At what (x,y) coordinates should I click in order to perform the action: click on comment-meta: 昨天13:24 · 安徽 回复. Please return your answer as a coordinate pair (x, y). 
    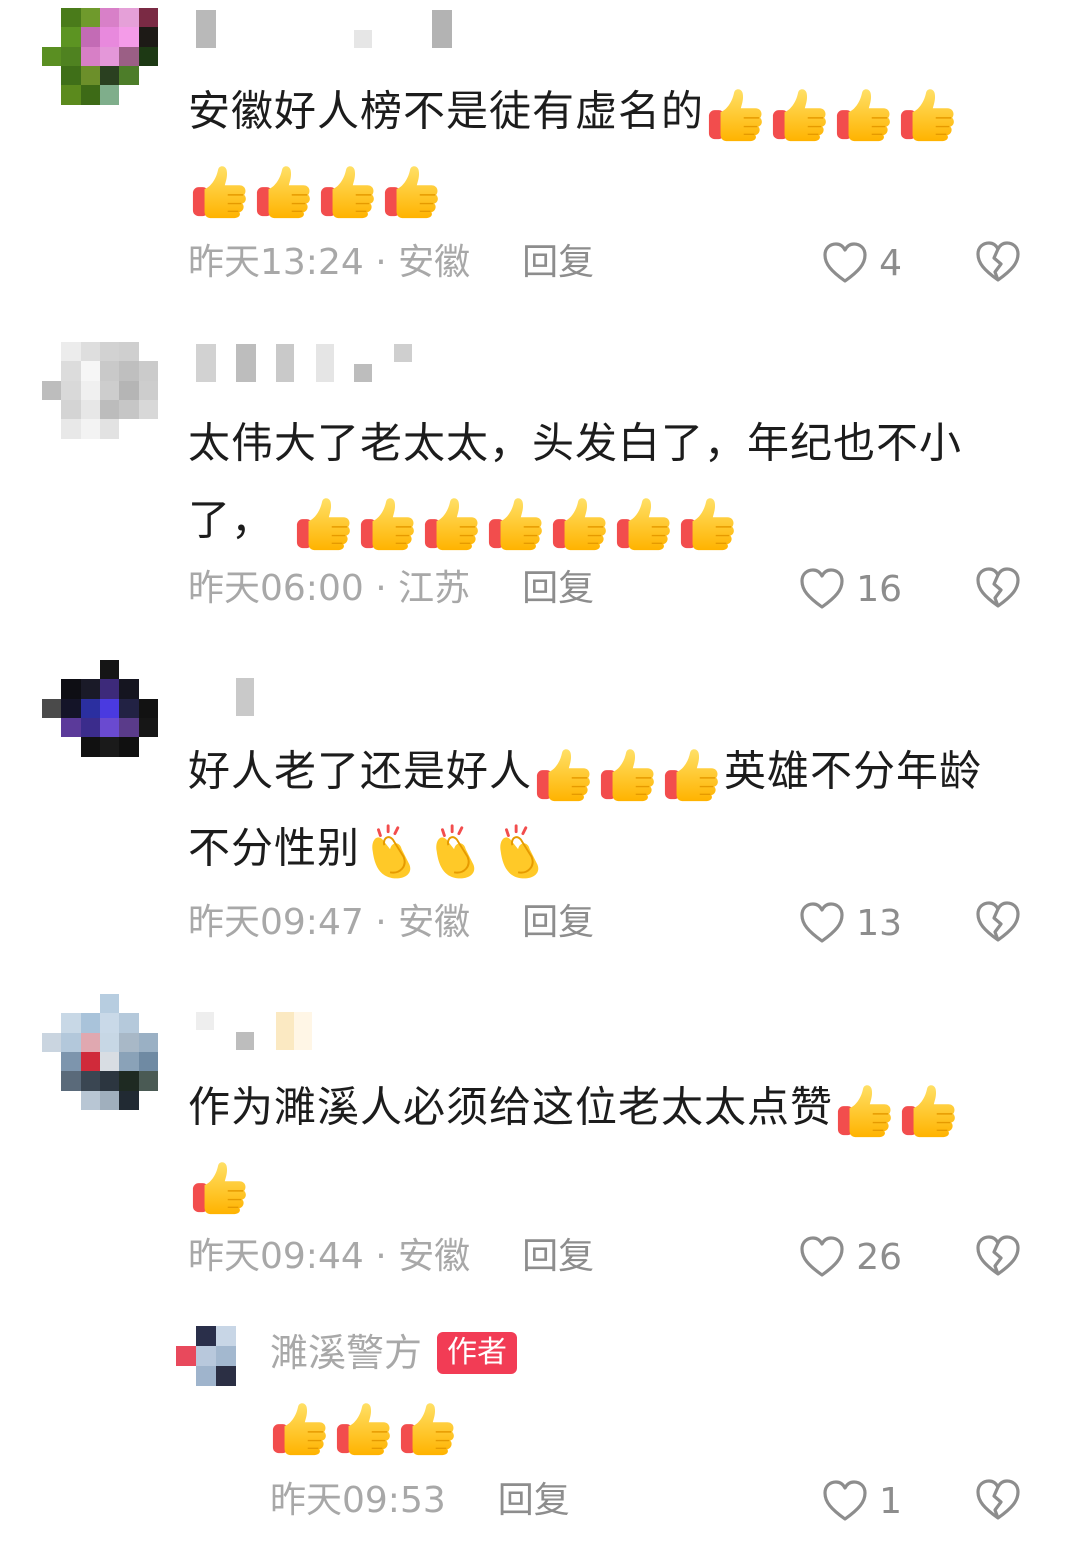
    Looking at the image, I should click on (391, 263).